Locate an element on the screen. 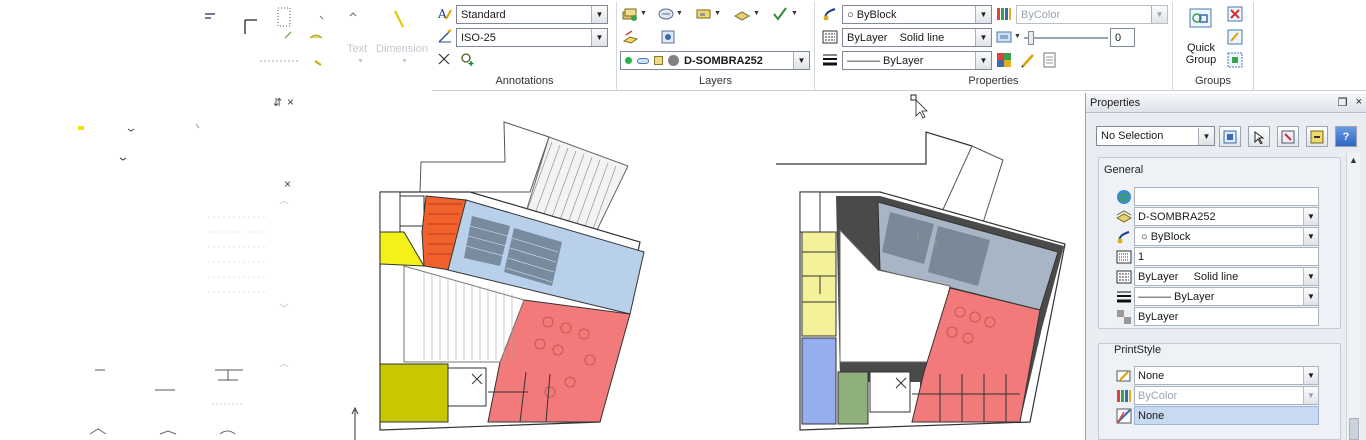 The image size is (1366, 440). layer-freeze-icon is located at coordinates (643, 60).